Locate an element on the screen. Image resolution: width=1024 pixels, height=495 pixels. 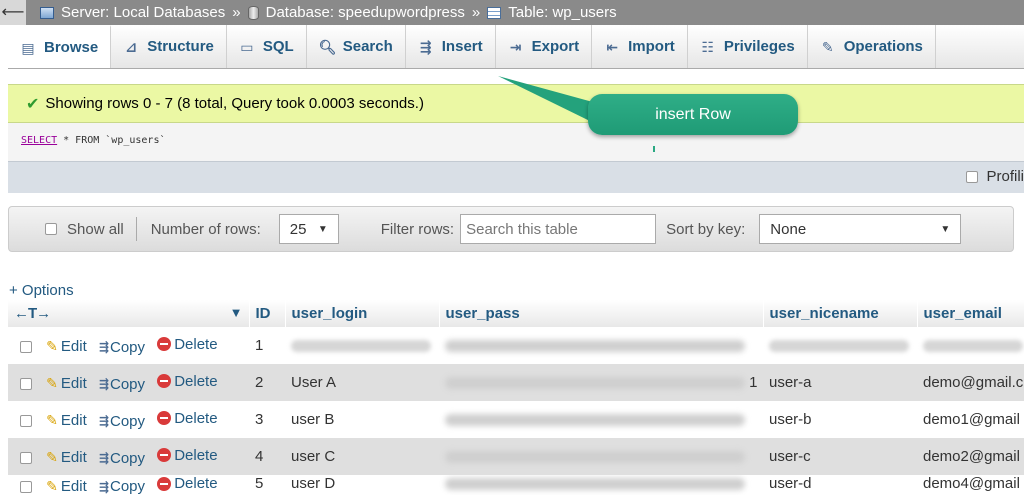
callout-arrow is located at coordinates (549, 100).